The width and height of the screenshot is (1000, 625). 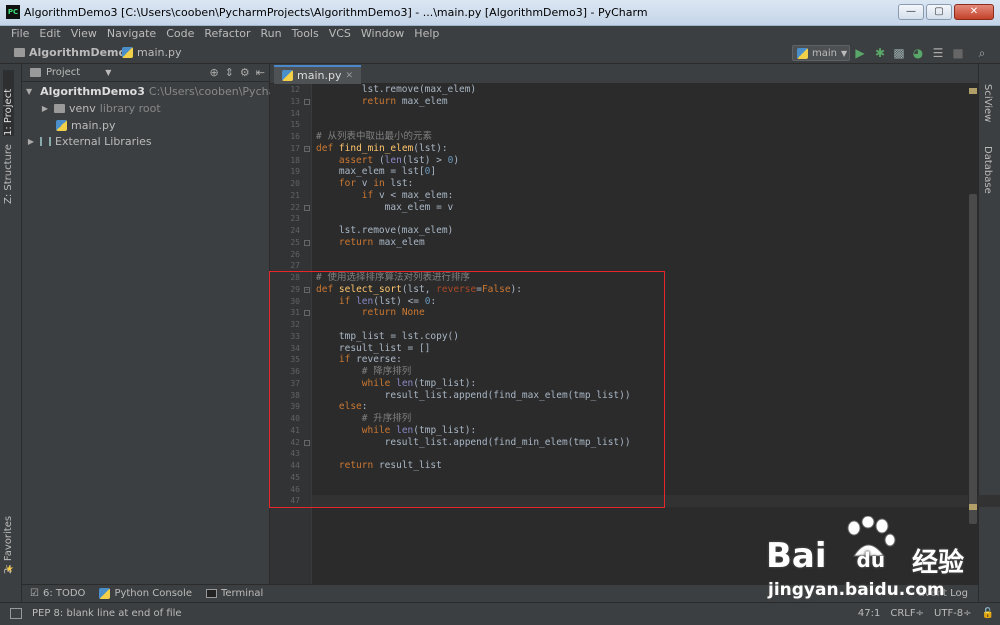 What do you see at coordinates (974, 12) in the screenshot?
I see `close-button: ✕` at bounding box center [974, 12].